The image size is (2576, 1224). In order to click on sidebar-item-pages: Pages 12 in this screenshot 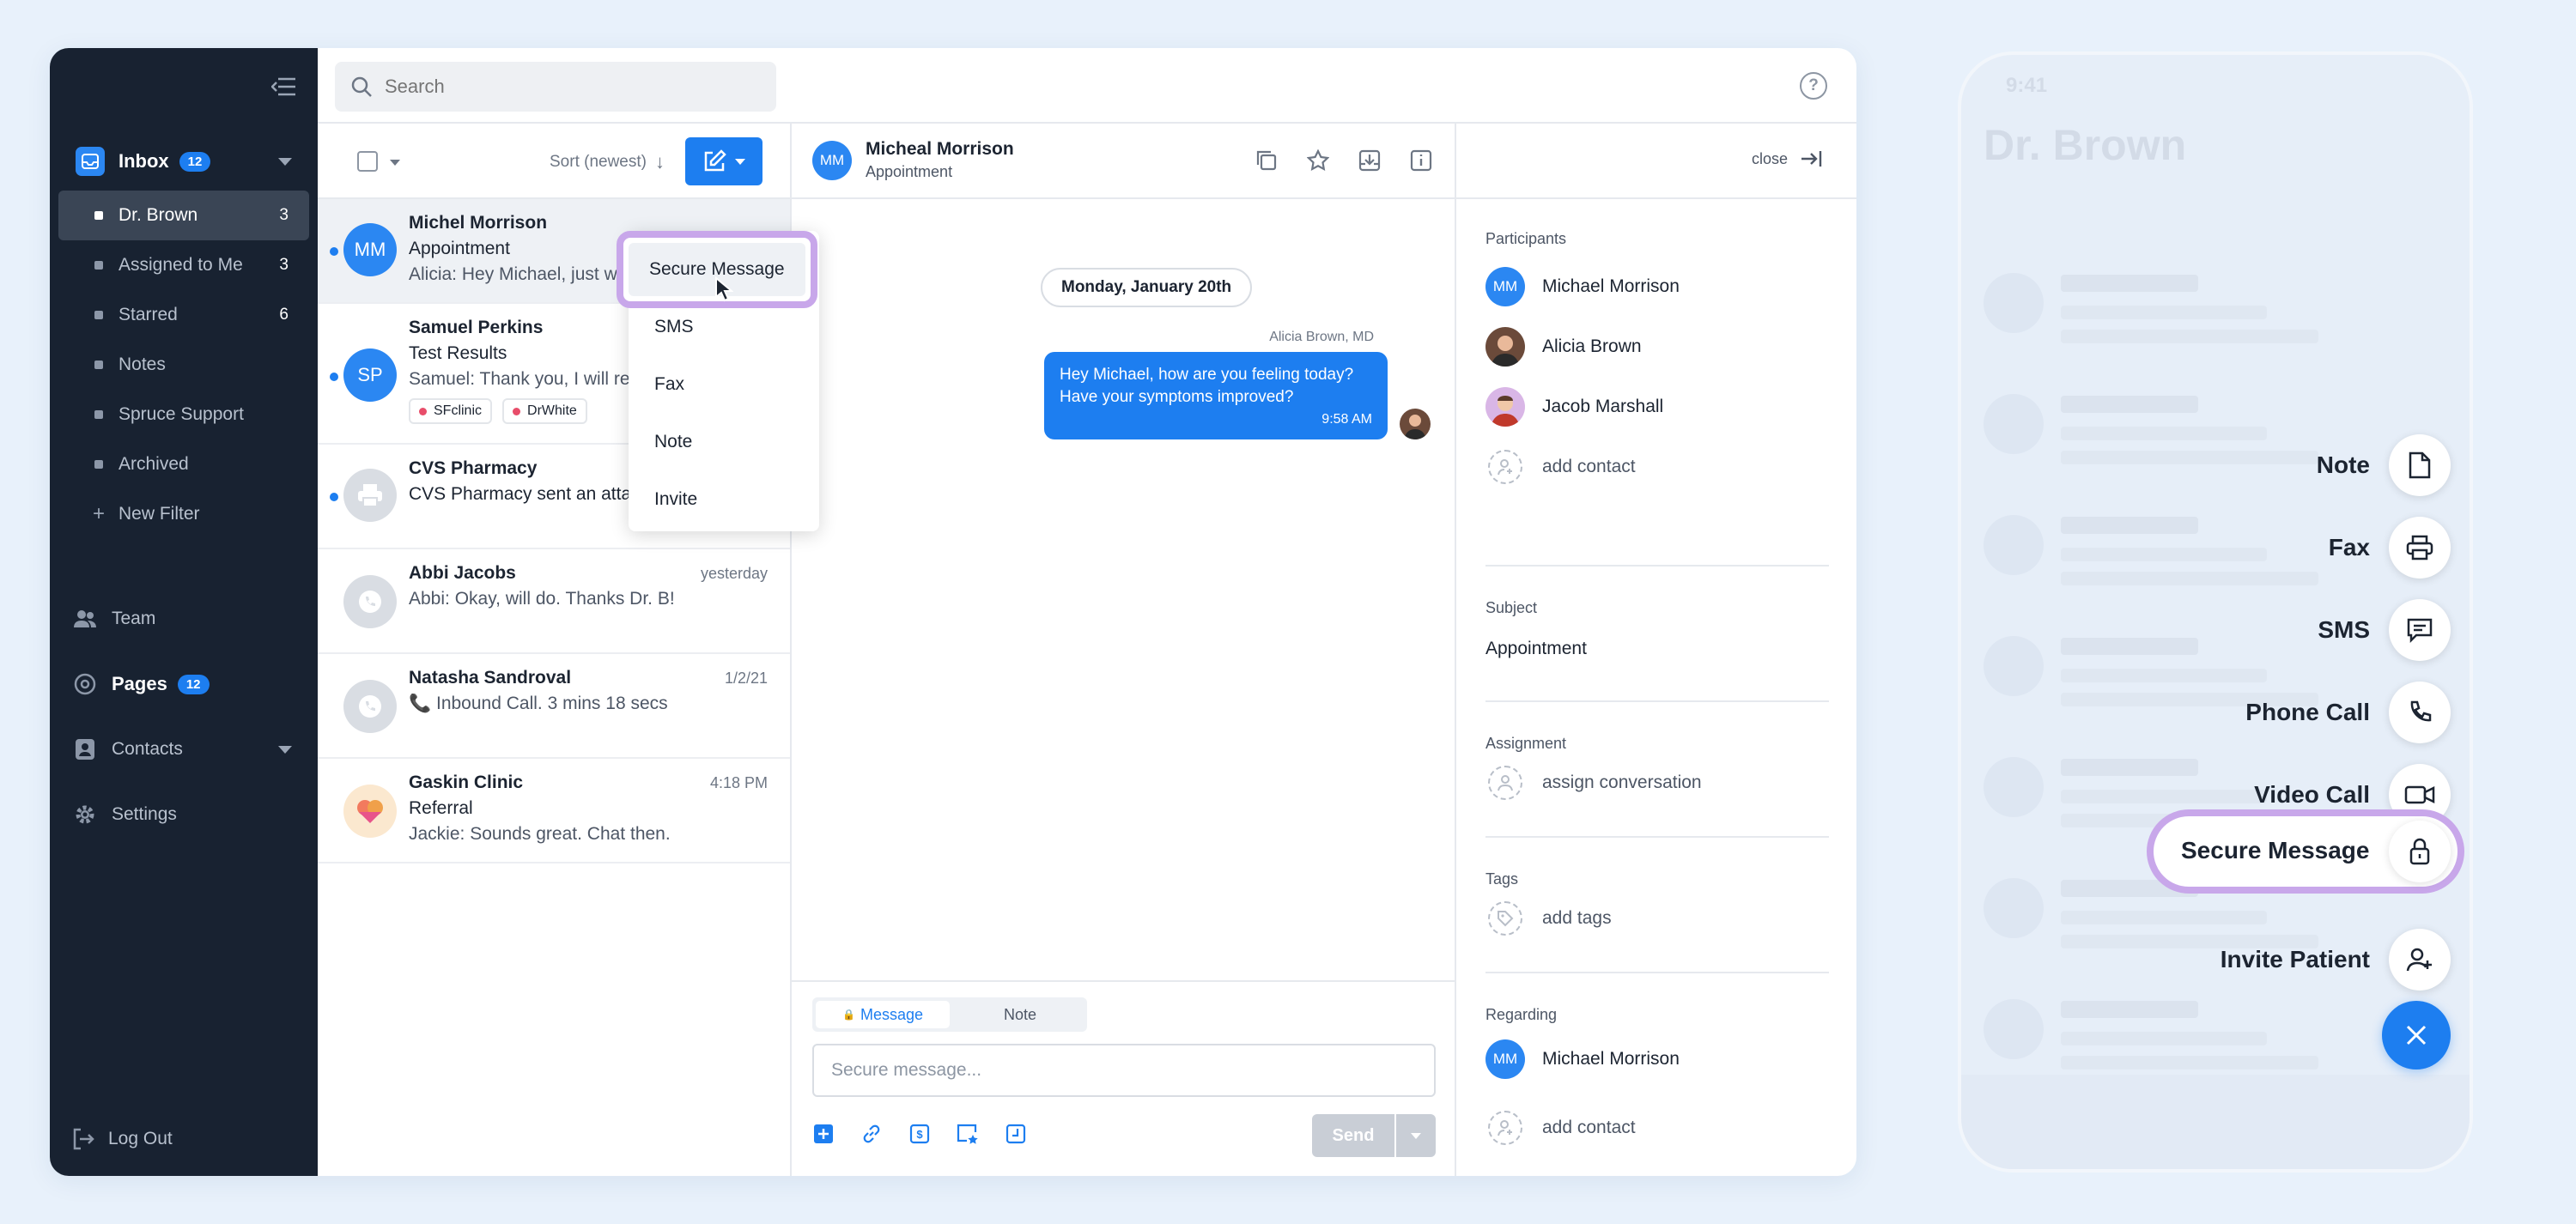, I will do `click(184, 684)`.